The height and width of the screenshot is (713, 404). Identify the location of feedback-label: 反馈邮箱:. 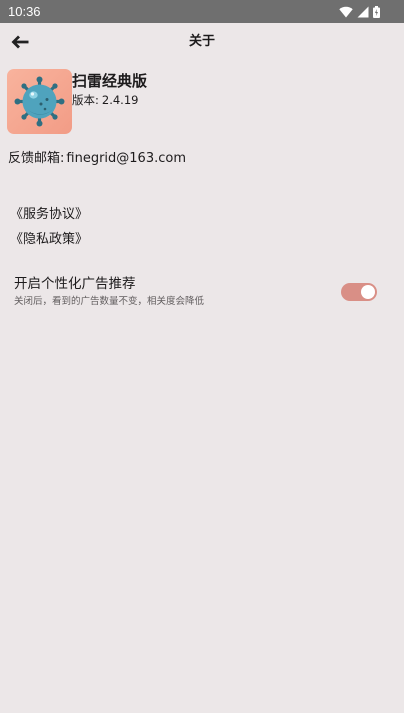
(36, 158).